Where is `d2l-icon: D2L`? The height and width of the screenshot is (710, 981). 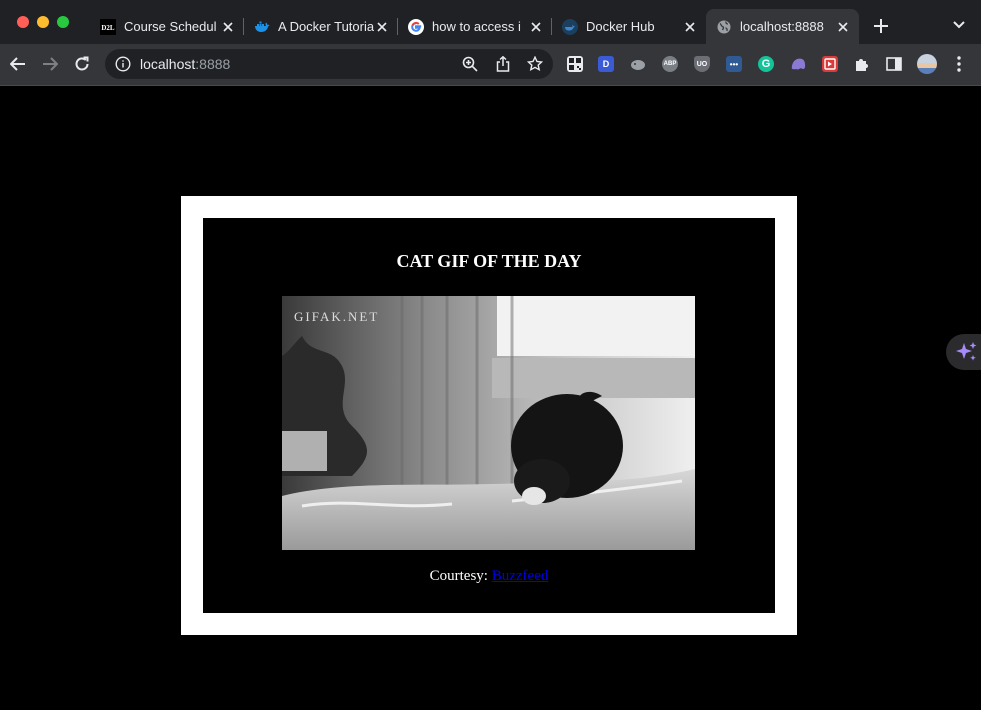 d2l-icon: D2L is located at coordinates (108, 26).